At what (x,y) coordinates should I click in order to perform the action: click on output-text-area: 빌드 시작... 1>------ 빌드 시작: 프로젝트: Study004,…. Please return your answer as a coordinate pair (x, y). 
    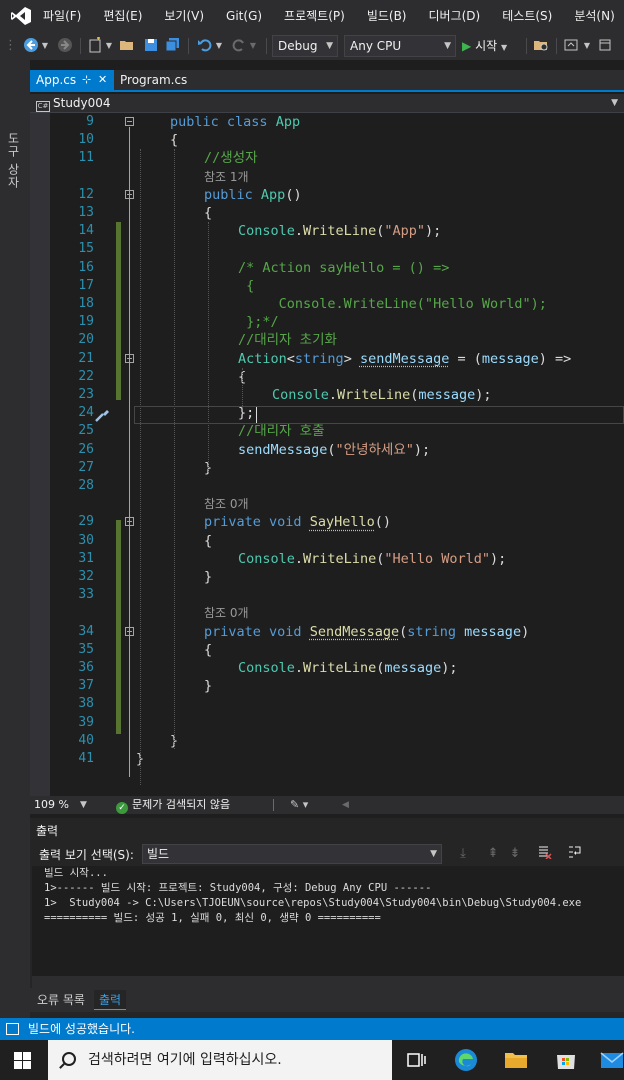
    Looking at the image, I should click on (328, 921).